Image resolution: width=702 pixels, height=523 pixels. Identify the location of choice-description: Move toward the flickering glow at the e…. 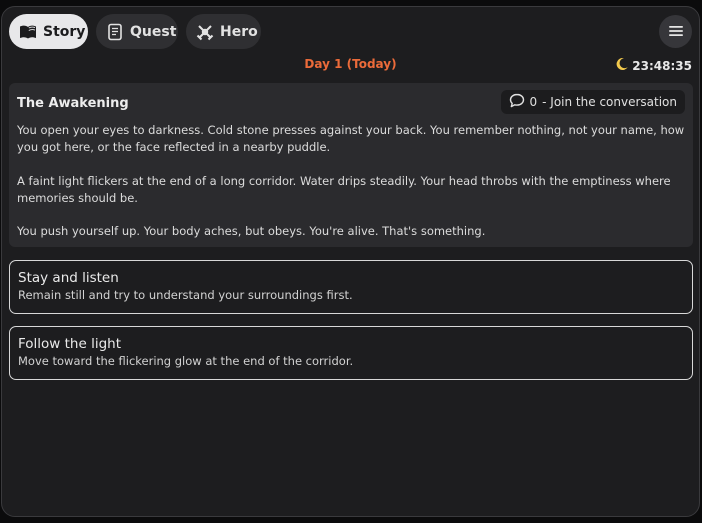
(186, 361).